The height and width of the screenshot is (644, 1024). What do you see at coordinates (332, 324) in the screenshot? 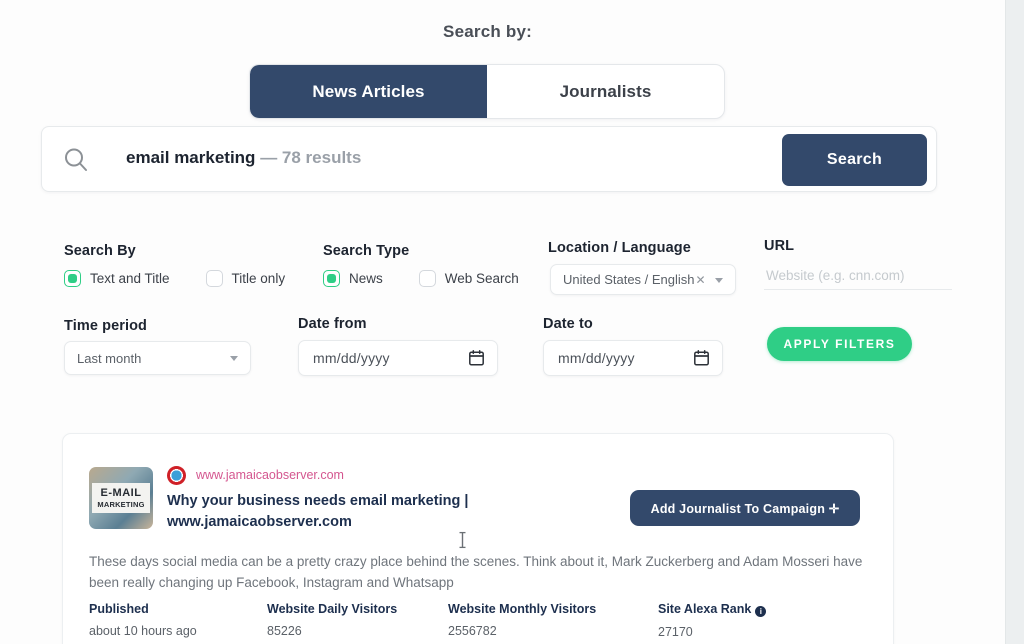
I see `date-from-label: Date from` at bounding box center [332, 324].